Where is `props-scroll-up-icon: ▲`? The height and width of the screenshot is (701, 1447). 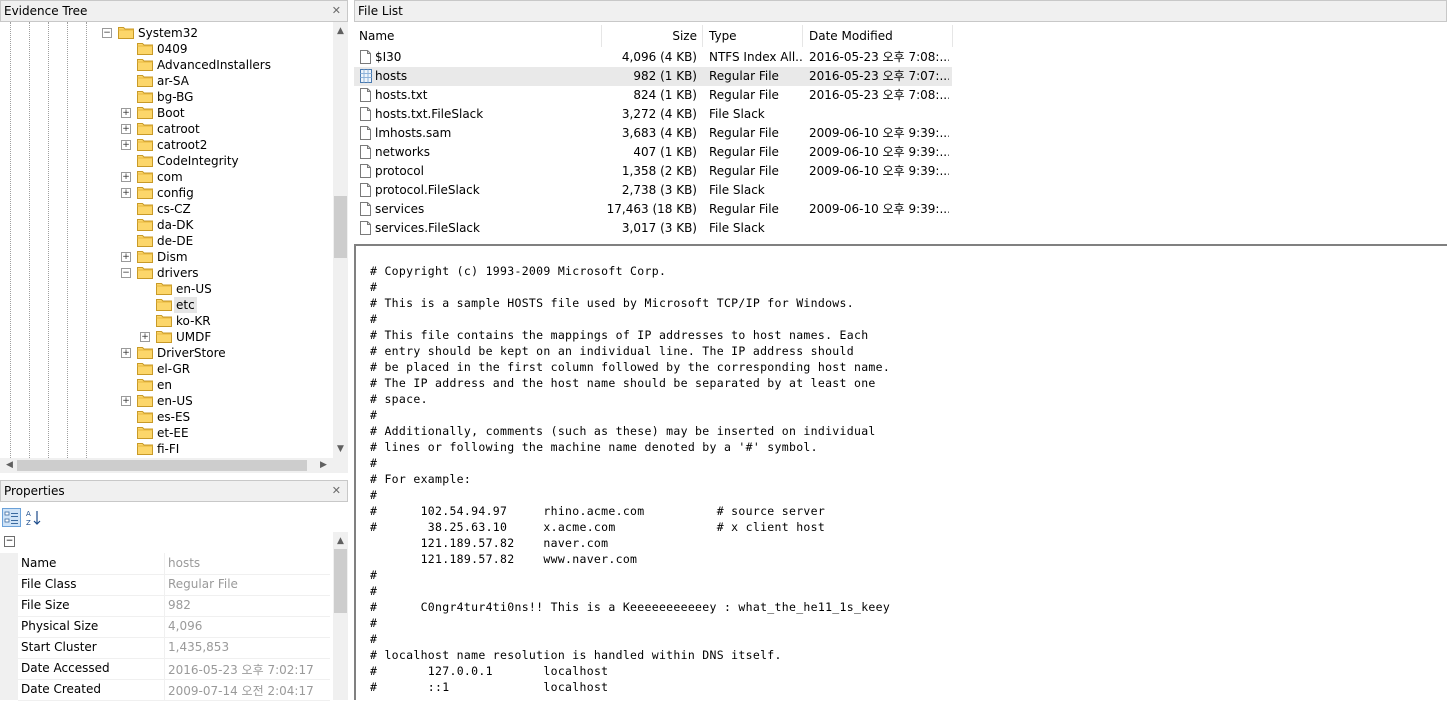 props-scroll-up-icon: ▲ is located at coordinates (340, 541).